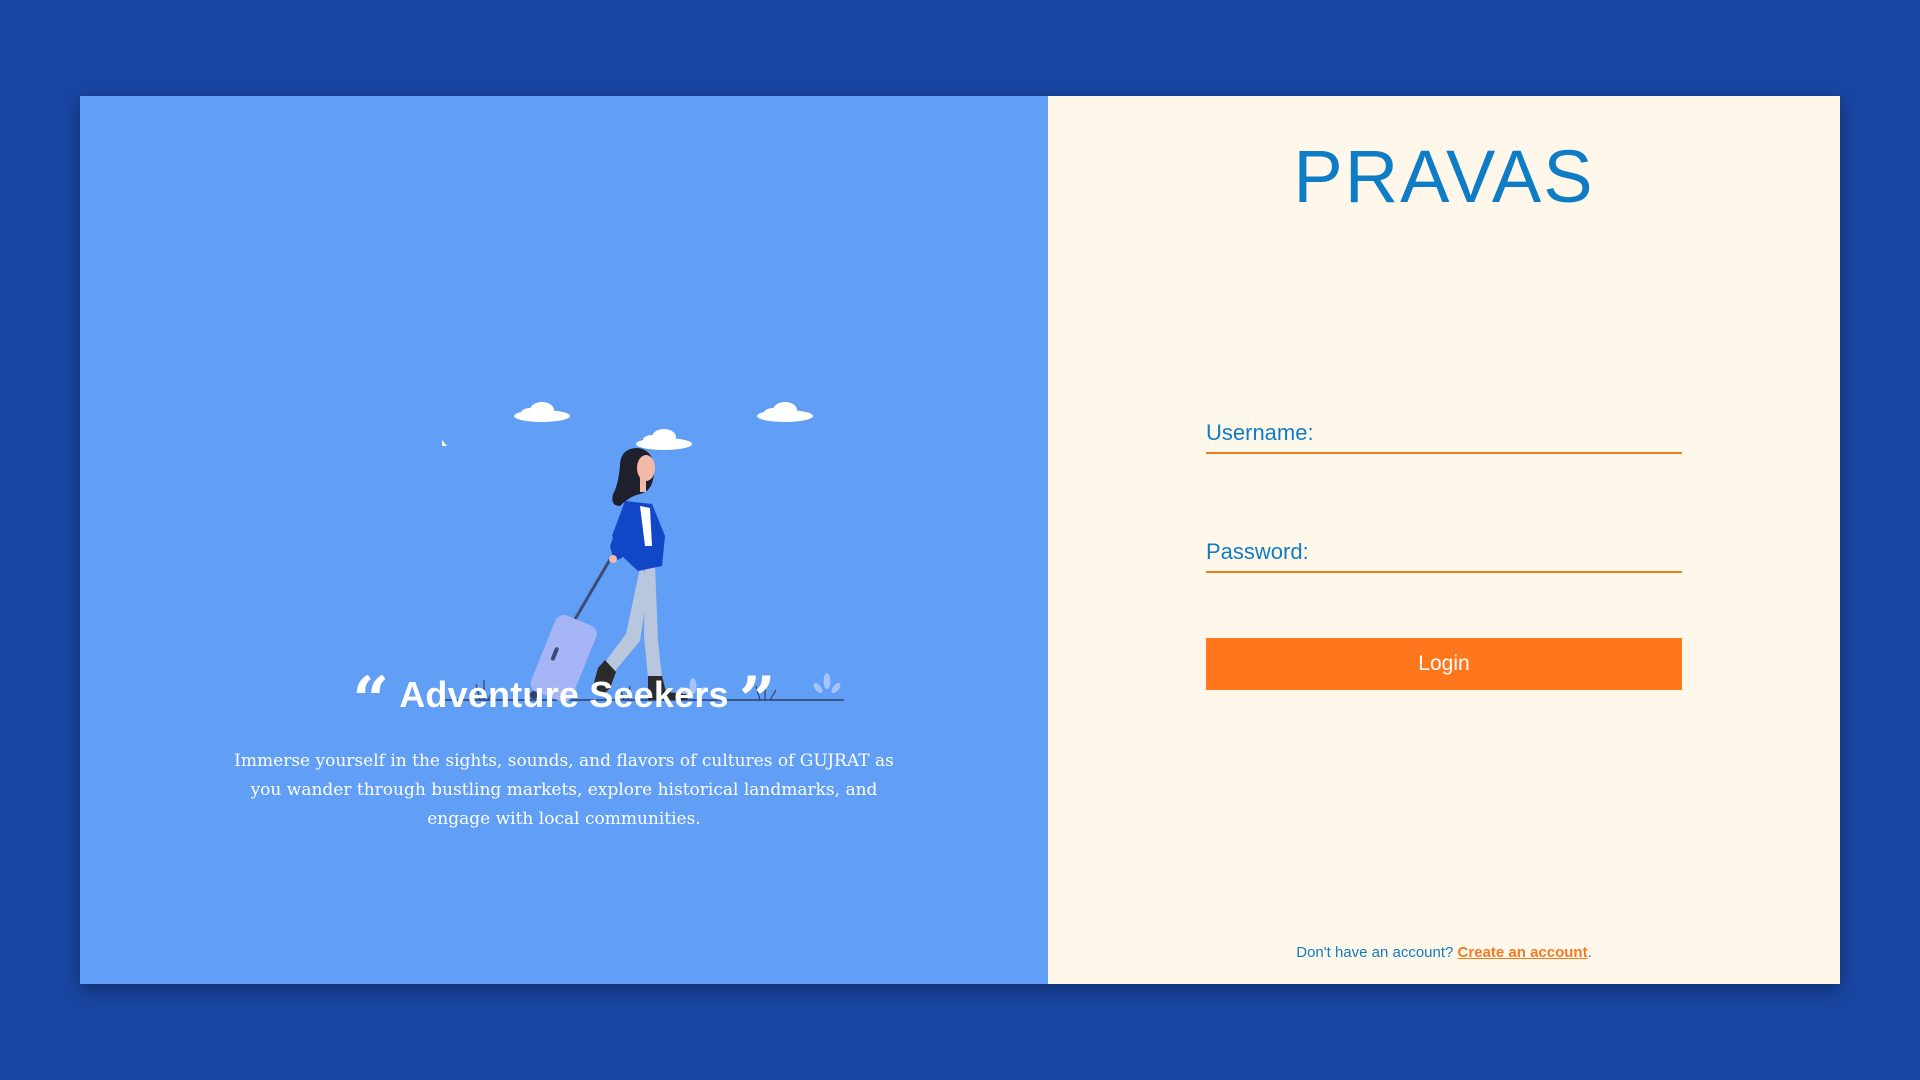 The height and width of the screenshot is (1080, 1920). I want to click on login-button: Login, so click(1444, 664).